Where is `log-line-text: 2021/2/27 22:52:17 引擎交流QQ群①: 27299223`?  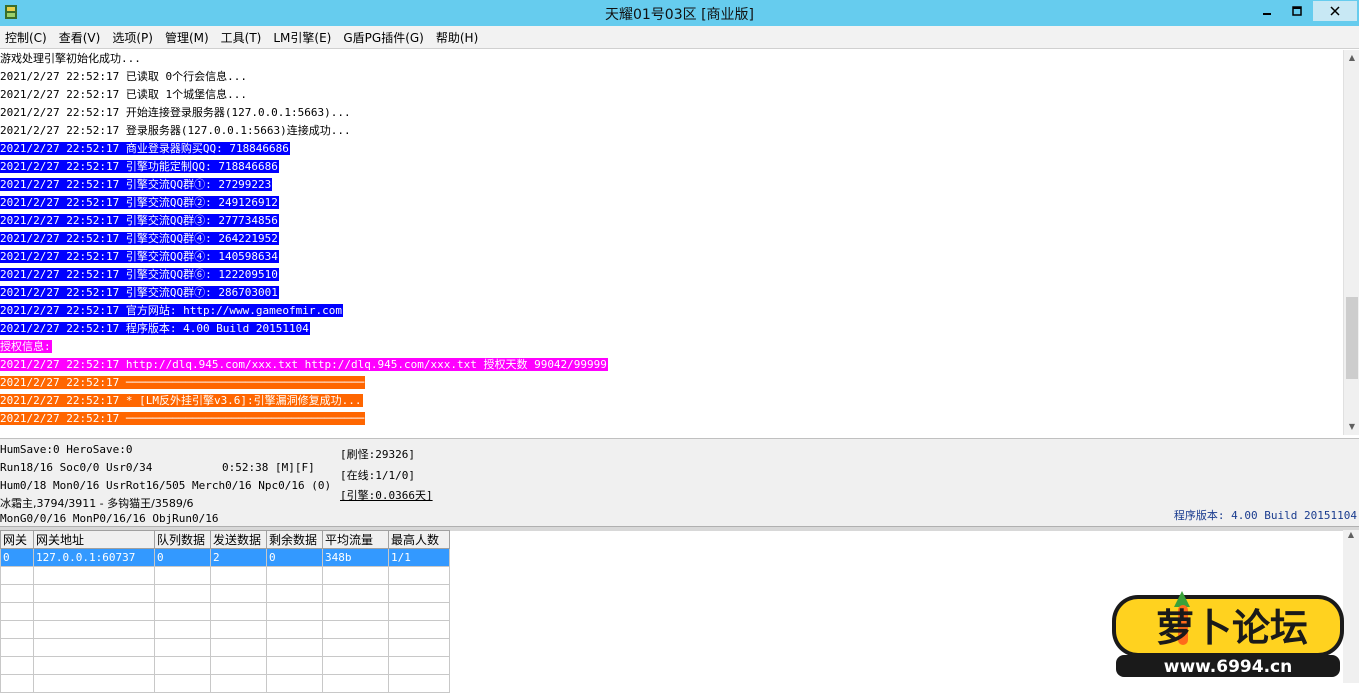 log-line-text: 2021/2/27 22:52:17 引擎交流QQ群①: 27299223 is located at coordinates (136, 184).